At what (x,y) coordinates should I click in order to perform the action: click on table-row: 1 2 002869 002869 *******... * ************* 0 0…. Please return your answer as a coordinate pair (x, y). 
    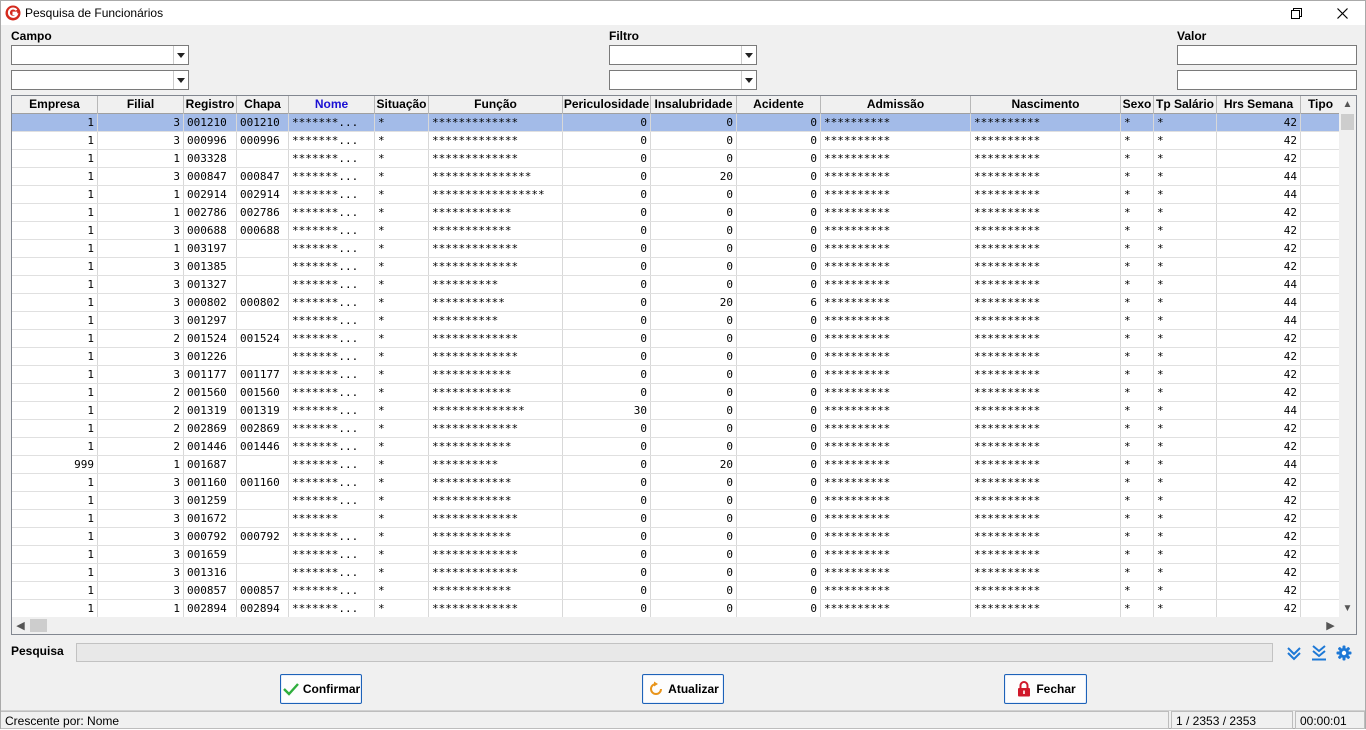
    Looking at the image, I should click on (675, 429).